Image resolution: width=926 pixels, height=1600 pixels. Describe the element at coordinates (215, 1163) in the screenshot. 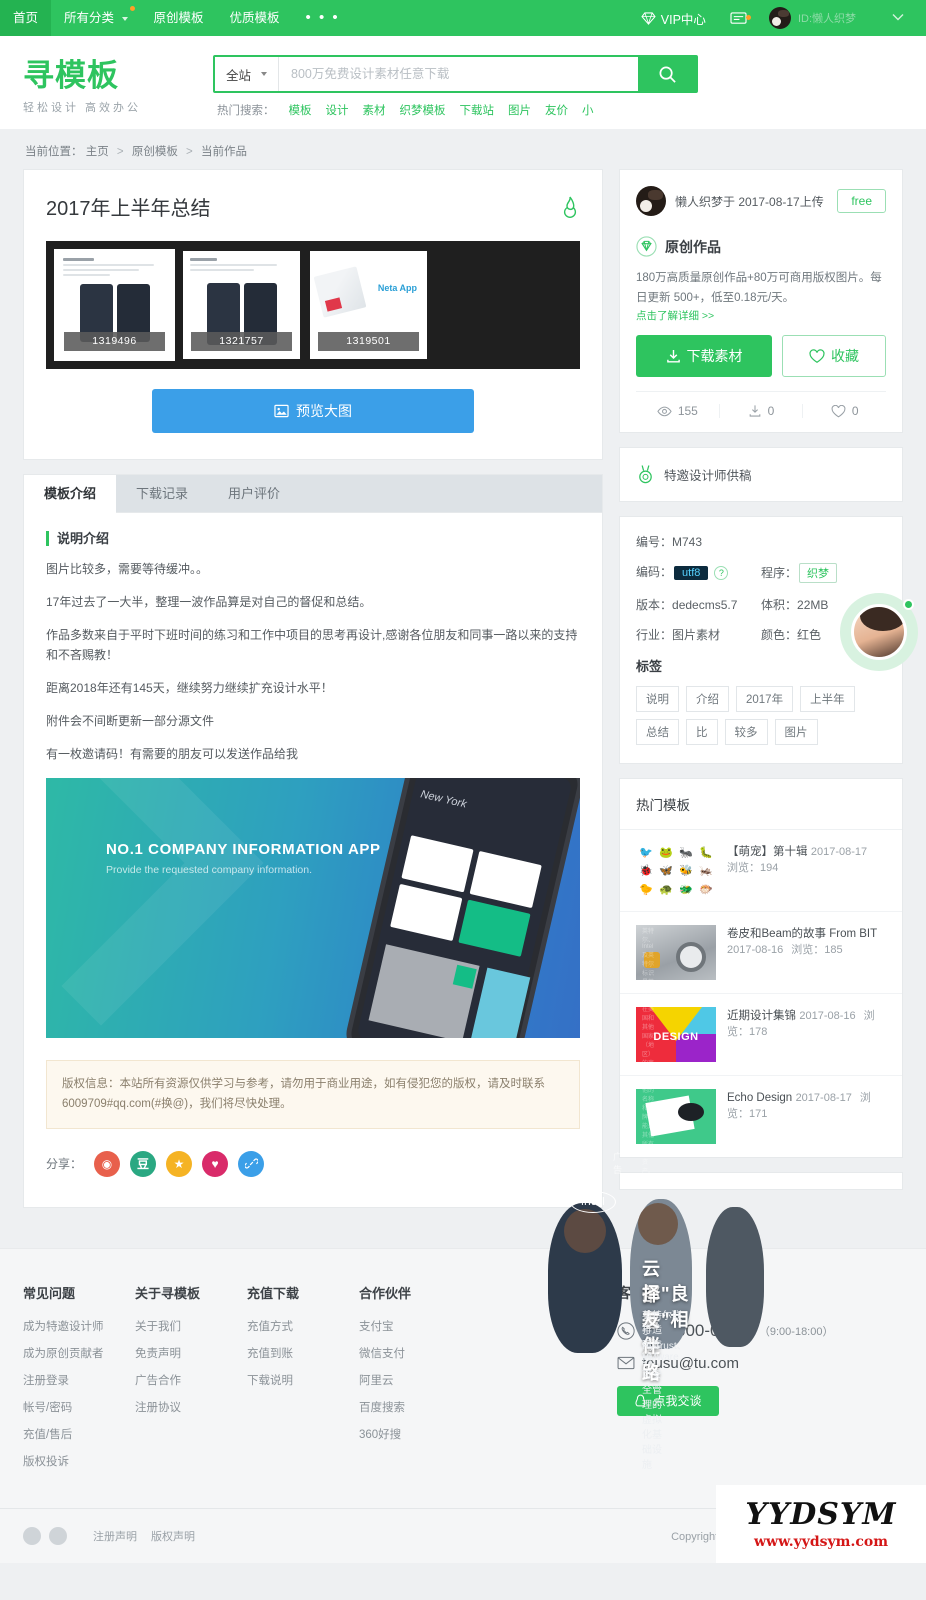

I see `qq-share-icon: ♥` at that location.